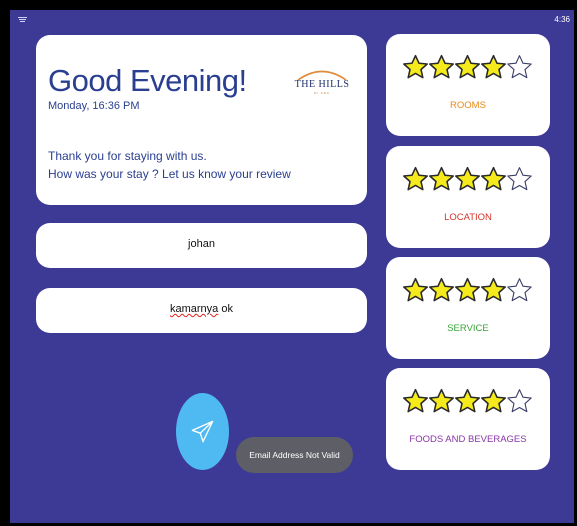 This screenshot has height=526, width=577. I want to click on rating-label-rooms: ROOMS, so click(468, 105).